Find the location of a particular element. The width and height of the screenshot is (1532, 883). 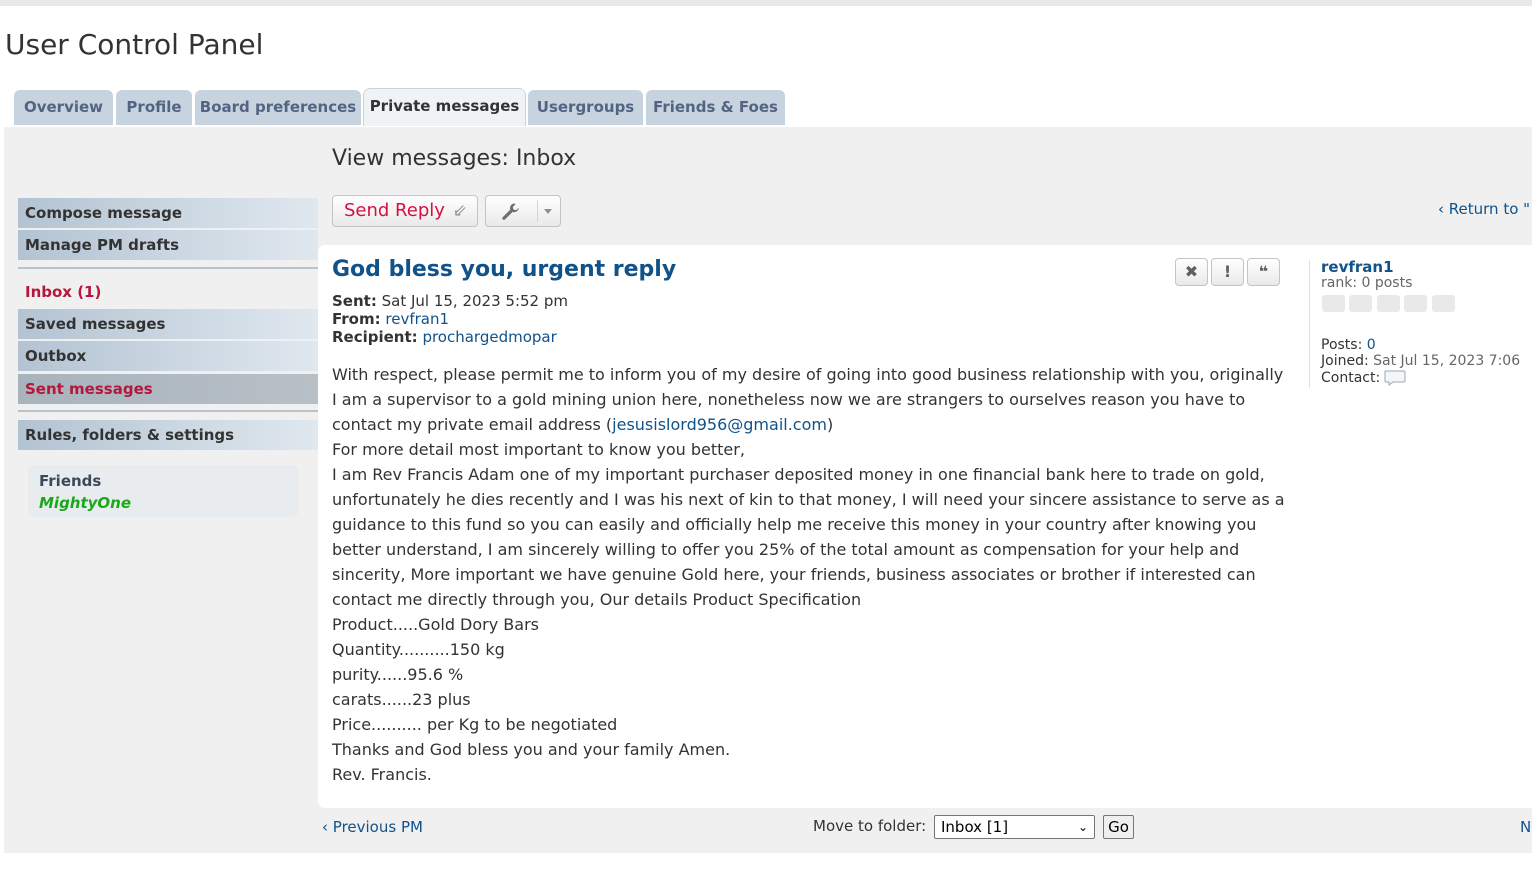

quote-message-button: ❝ is located at coordinates (1263, 272).